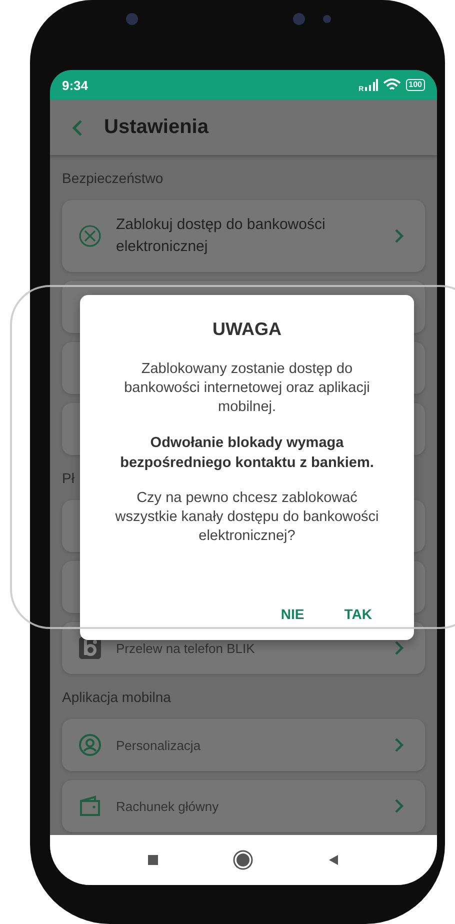  What do you see at coordinates (247, 453) in the screenshot?
I see `dialog-message: Odwołanie blokady wymaga bezpośredniego kontaktu z bankiem.` at bounding box center [247, 453].